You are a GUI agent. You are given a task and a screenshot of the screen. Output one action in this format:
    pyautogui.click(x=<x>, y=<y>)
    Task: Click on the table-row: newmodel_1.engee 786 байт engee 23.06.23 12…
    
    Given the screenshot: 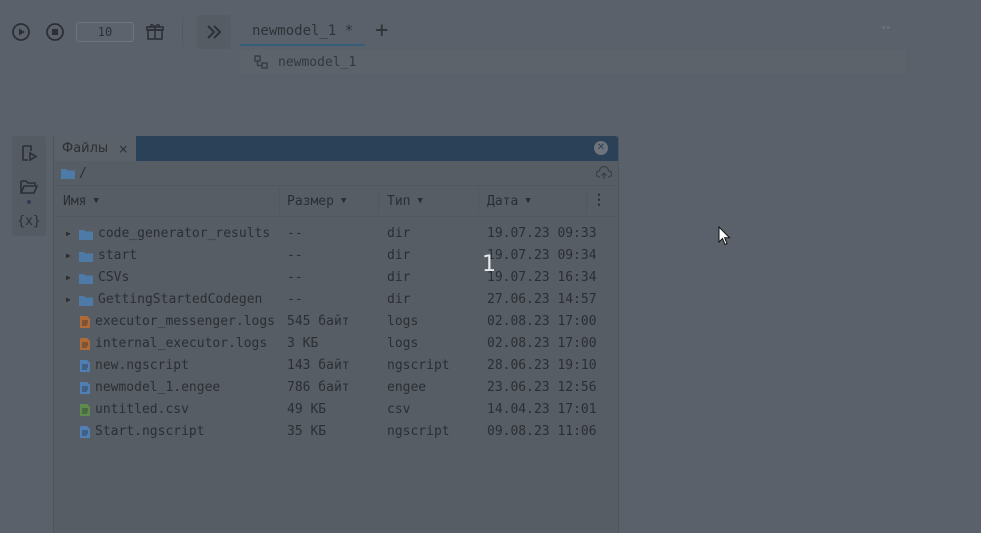 What is the action you would take?
    pyautogui.click(x=336, y=388)
    